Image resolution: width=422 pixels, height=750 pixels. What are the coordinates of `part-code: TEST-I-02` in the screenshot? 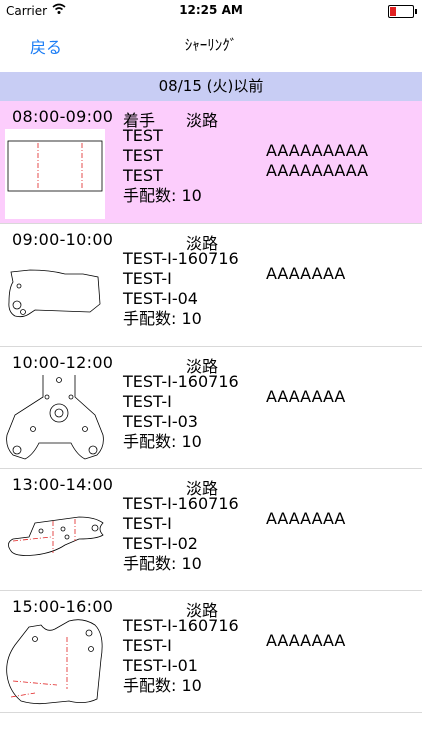 It's located at (160, 543).